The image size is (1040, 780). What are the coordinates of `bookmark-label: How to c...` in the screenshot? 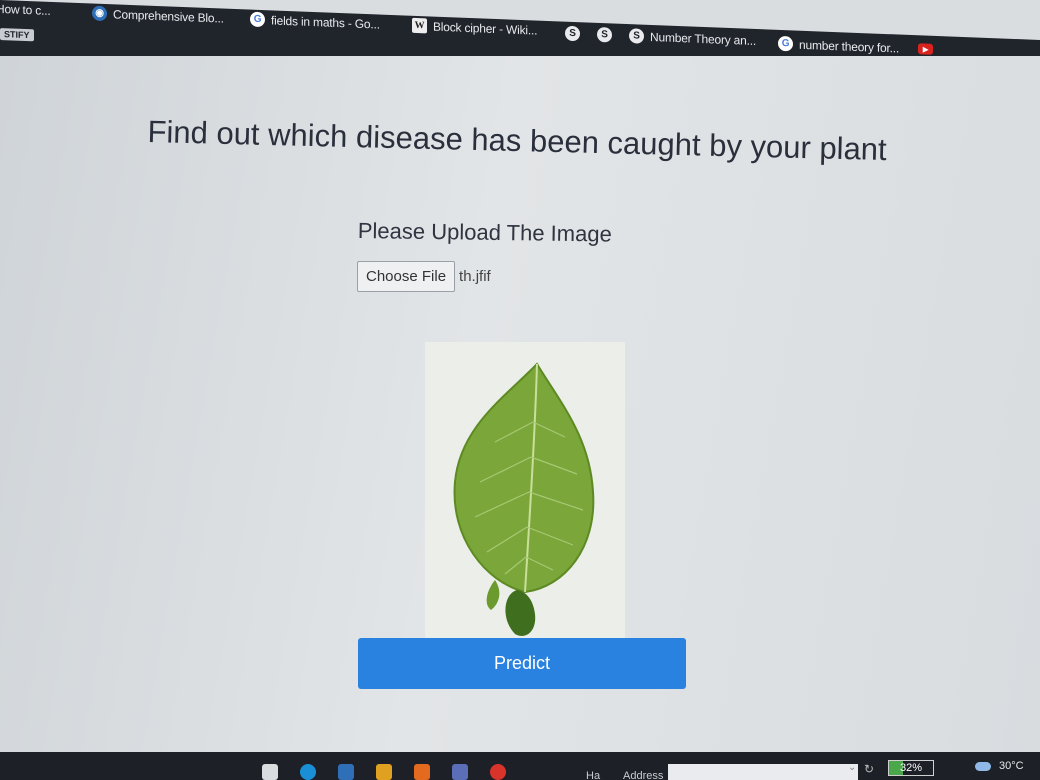 It's located at (25, 9).